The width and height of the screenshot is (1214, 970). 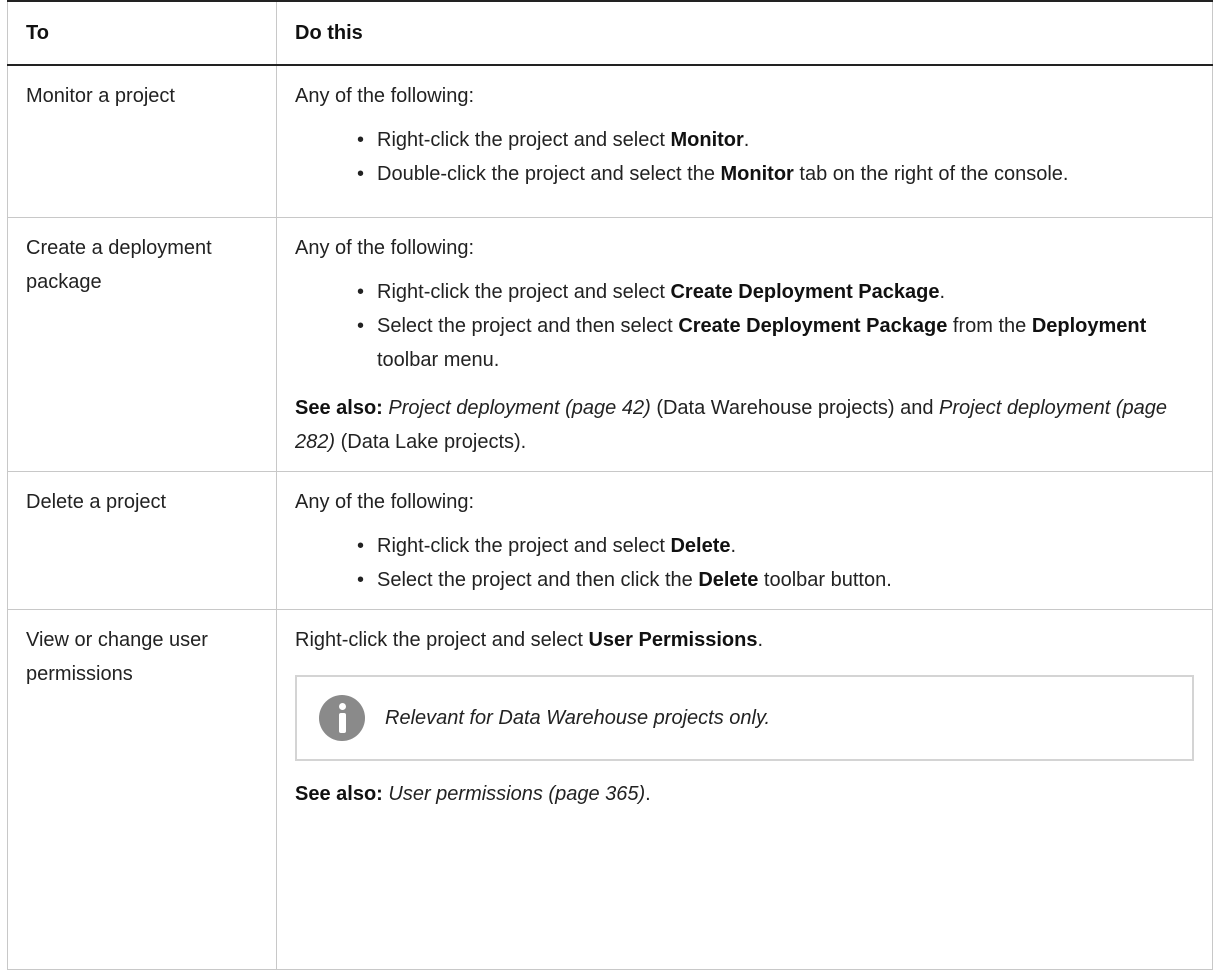 What do you see at coordinates (1089, 325) in the screenshot?
I see `ui-term: Deployment` at bounding box center [1089, 325].